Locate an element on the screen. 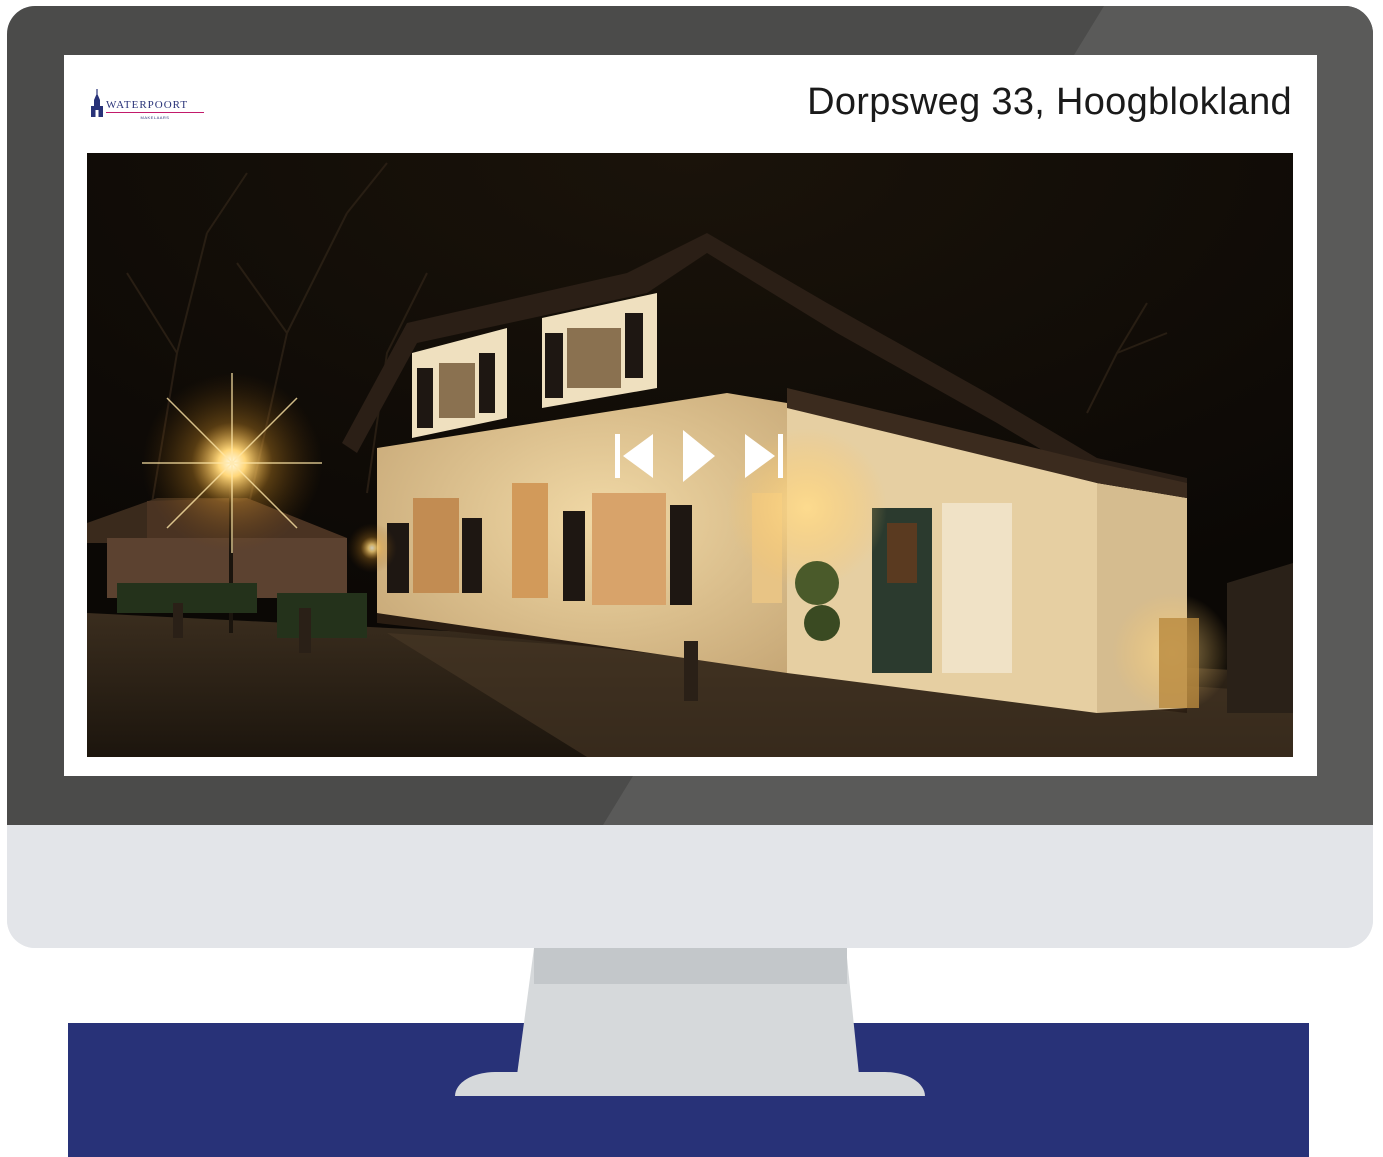 Image resolution: width=1383 pixels, height=1157 pixels. monitor-stand-base is located at coordinates (690, 1084).